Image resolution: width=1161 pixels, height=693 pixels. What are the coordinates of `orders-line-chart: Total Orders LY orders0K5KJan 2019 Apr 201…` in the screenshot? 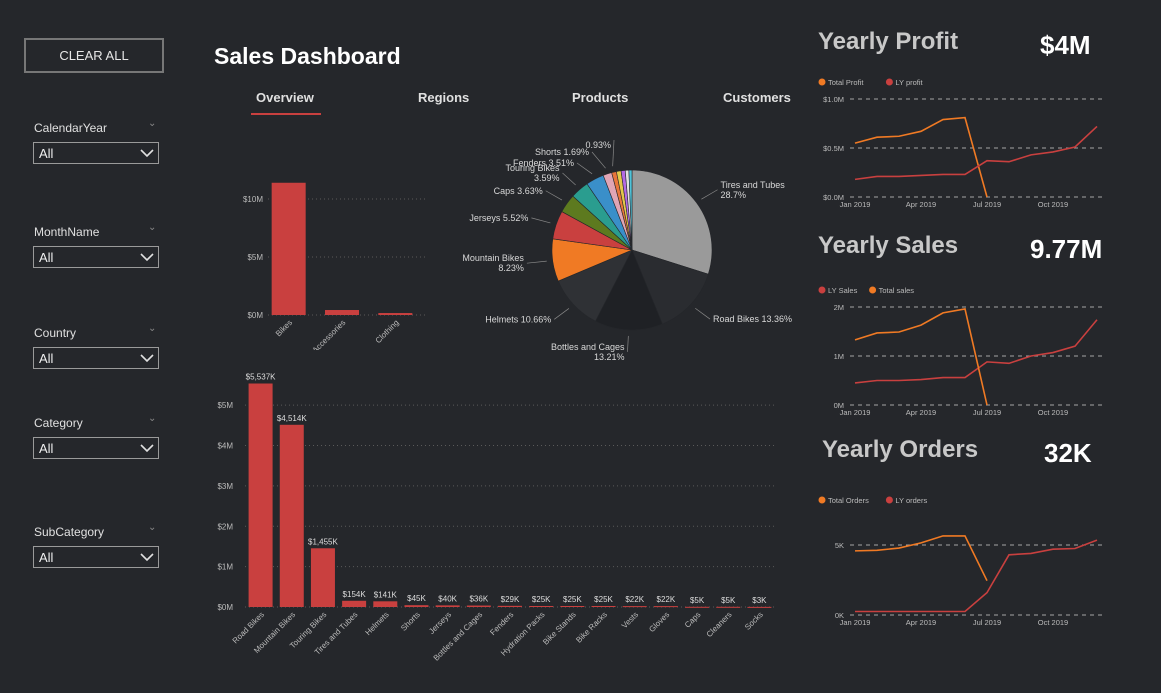 It's located at (960, 561).